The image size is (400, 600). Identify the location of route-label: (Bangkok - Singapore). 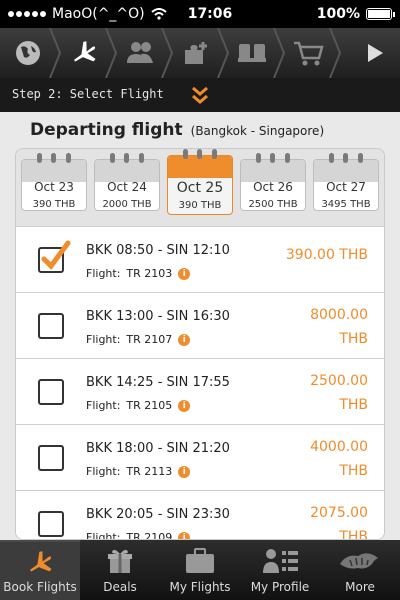
(257, 131).